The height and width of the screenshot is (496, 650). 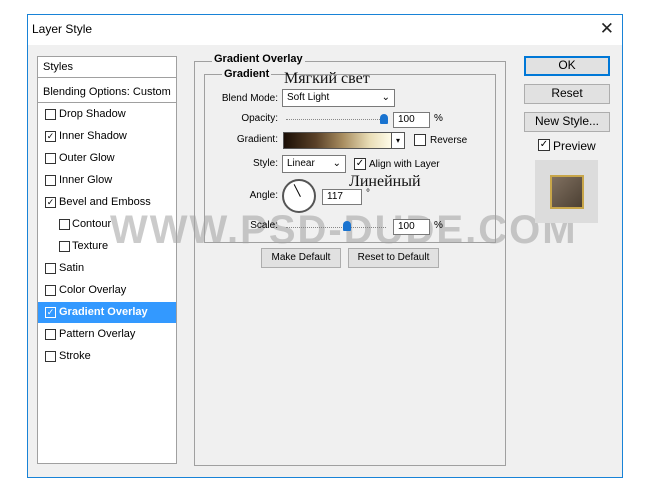 What do you see at coordinates (338, 98) in the screenshot?
I see `blend-mode-select: Soft Light ⌄` at bounding box center [338, 98].